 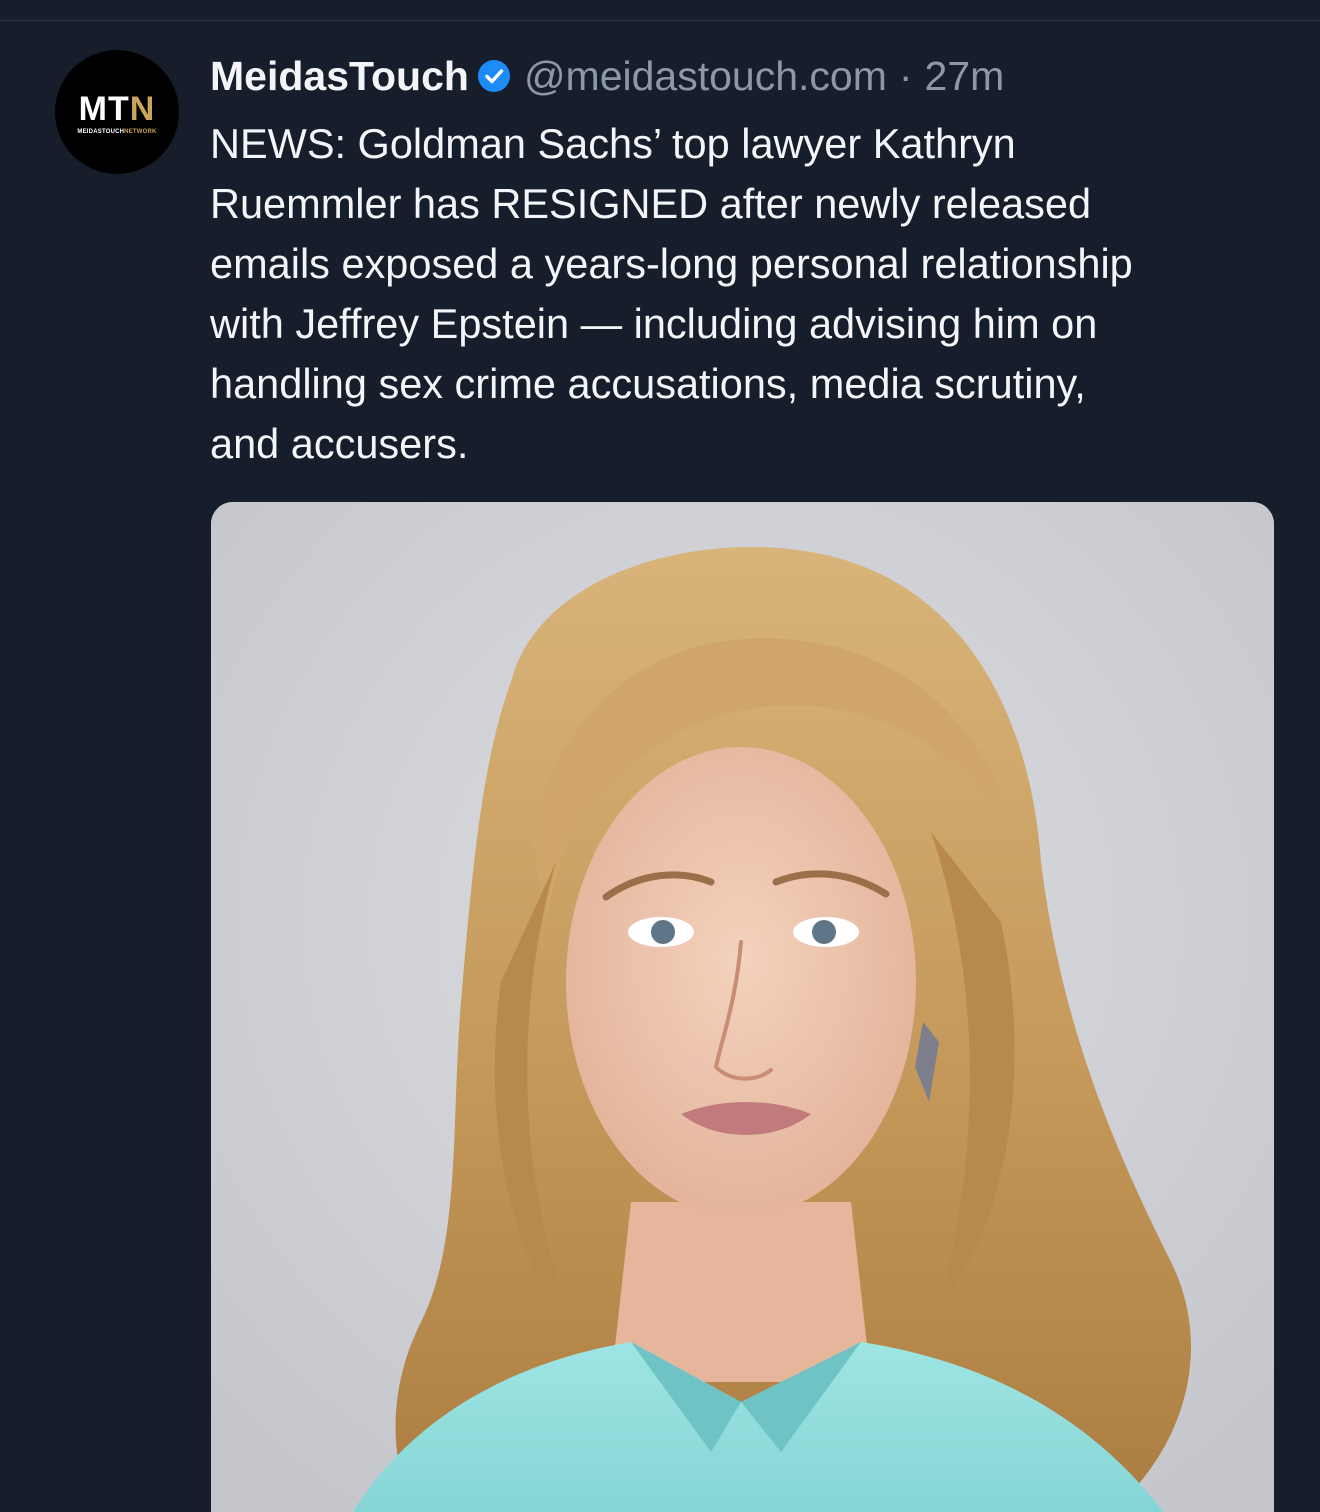 I want to click on avatar-logo-mark: MTN, so click(x=117, y=108).